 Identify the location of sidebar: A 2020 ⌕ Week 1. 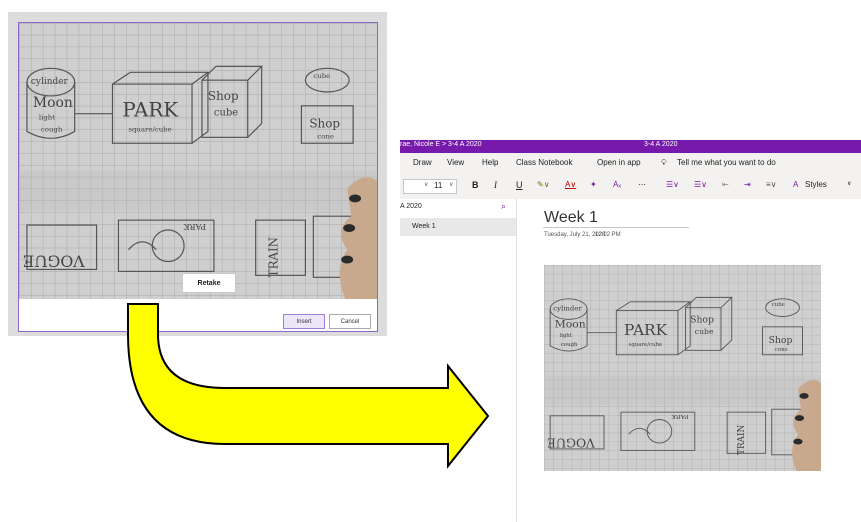
(458, 360).